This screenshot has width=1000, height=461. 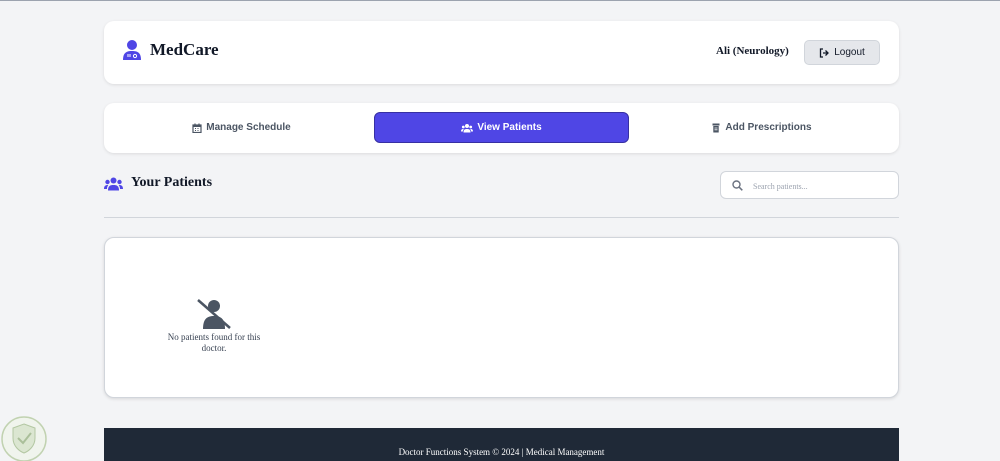 What do you see at coordinates (752, 51) in the screenshot?
I see `current-user-label: Ali (Neurology)` at bounding box center [752, 51].